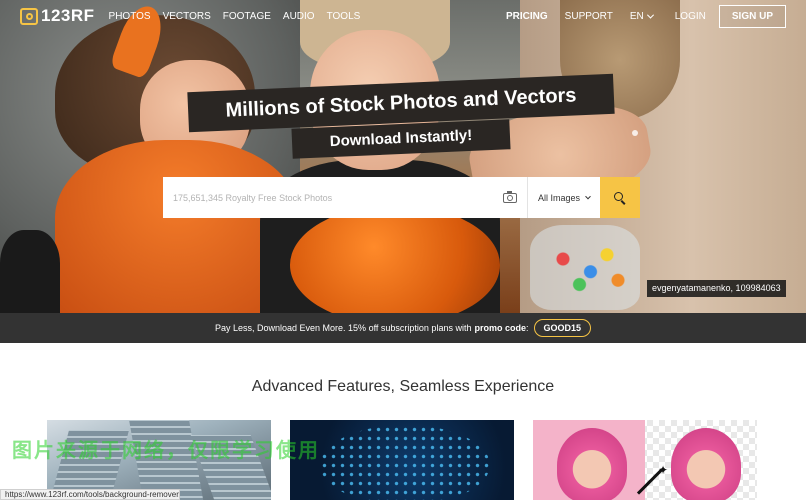  What do you see at coordinates (247, 16) in the screenshot?
I see `nav-footage: FOOTAGE` at bounding box center [247, 16].